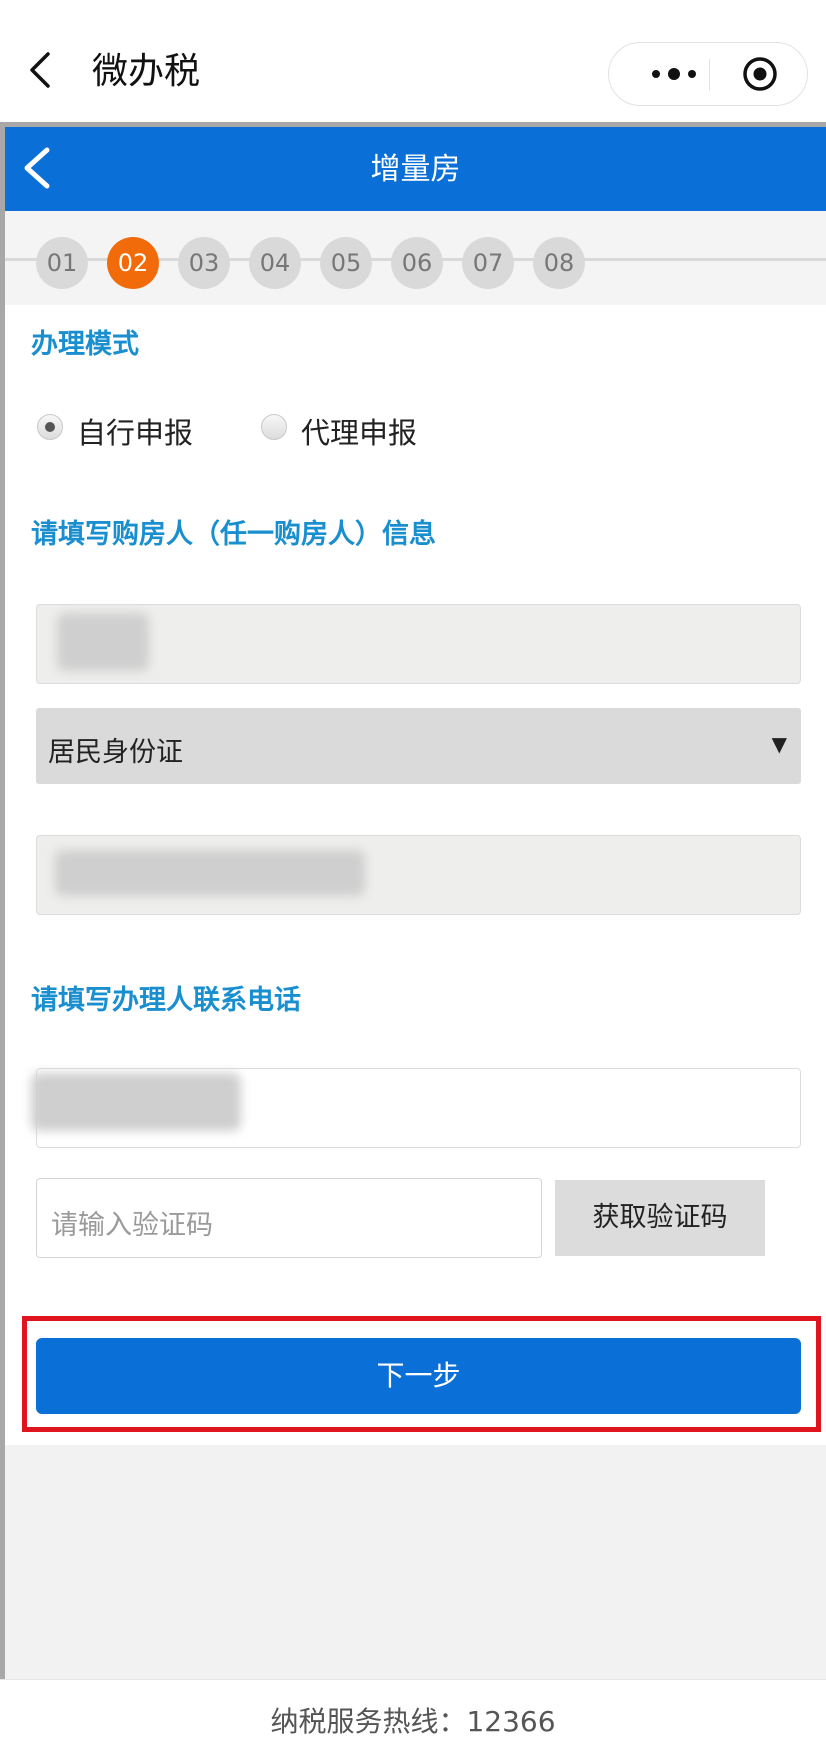  What do you see at coordinates (233, 534) in the screenshot?
I see `section-title-buyer: 请填写购房人（任一购房人）信息` at bounding box center [233, 534].